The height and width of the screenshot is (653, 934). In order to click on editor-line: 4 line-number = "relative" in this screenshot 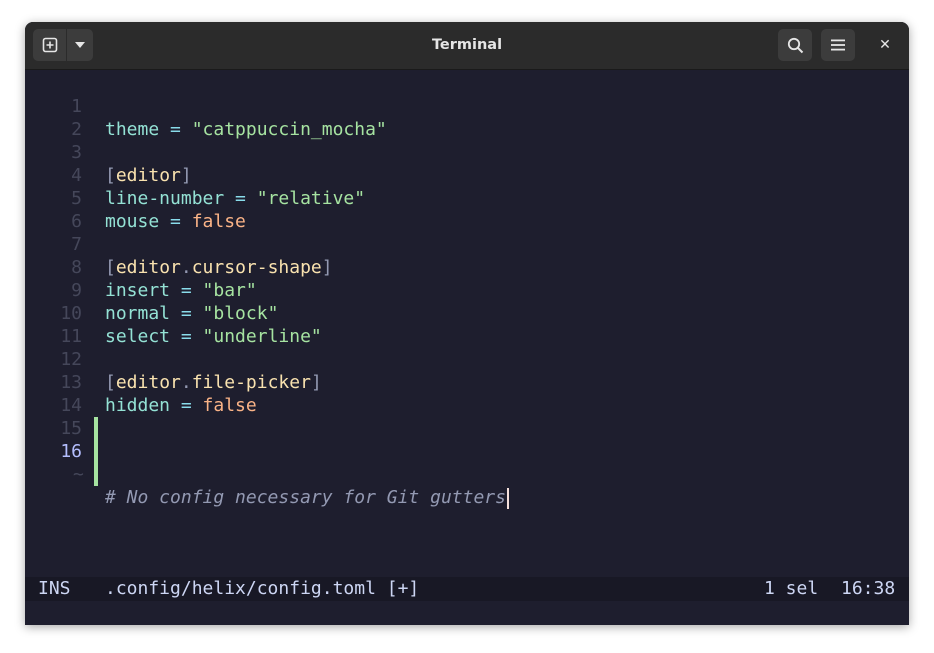, I will do `click(467, 175)`.